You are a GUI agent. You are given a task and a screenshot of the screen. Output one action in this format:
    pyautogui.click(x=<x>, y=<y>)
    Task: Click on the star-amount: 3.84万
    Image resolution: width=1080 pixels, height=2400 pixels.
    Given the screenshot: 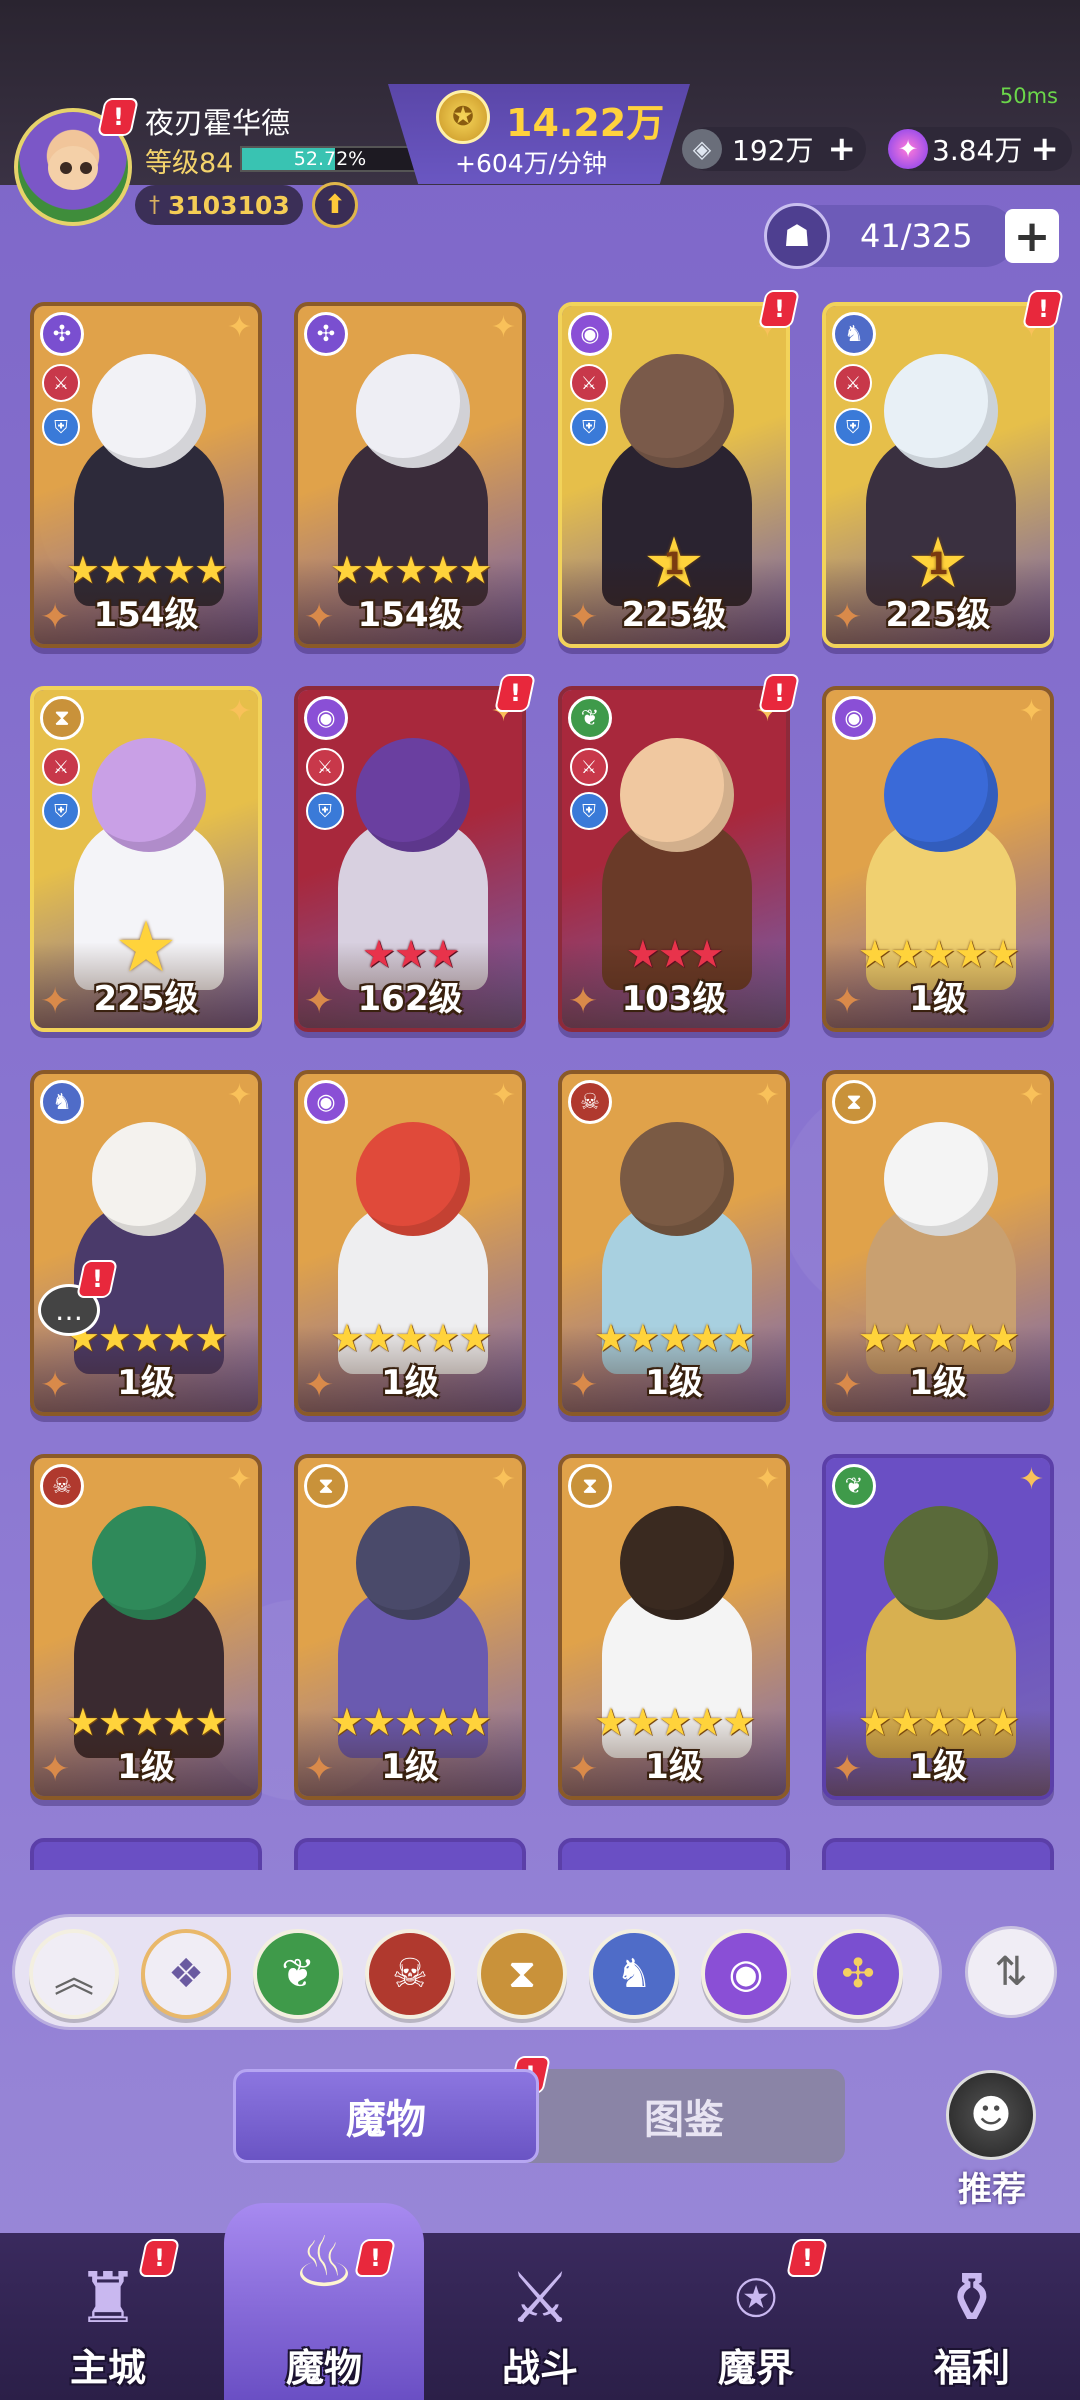 What is the action you would take?
    pyautogui.click(x=977, y=150)
    